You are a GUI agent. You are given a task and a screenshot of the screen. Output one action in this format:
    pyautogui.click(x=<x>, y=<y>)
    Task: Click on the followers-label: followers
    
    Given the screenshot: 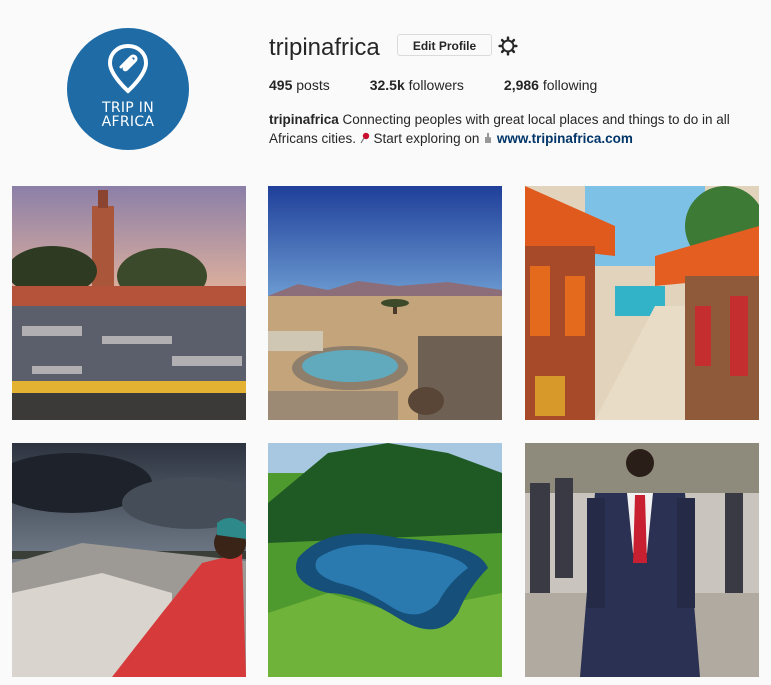 What is the action you would take?
    pyautogui.click(x=436, y=85)
    